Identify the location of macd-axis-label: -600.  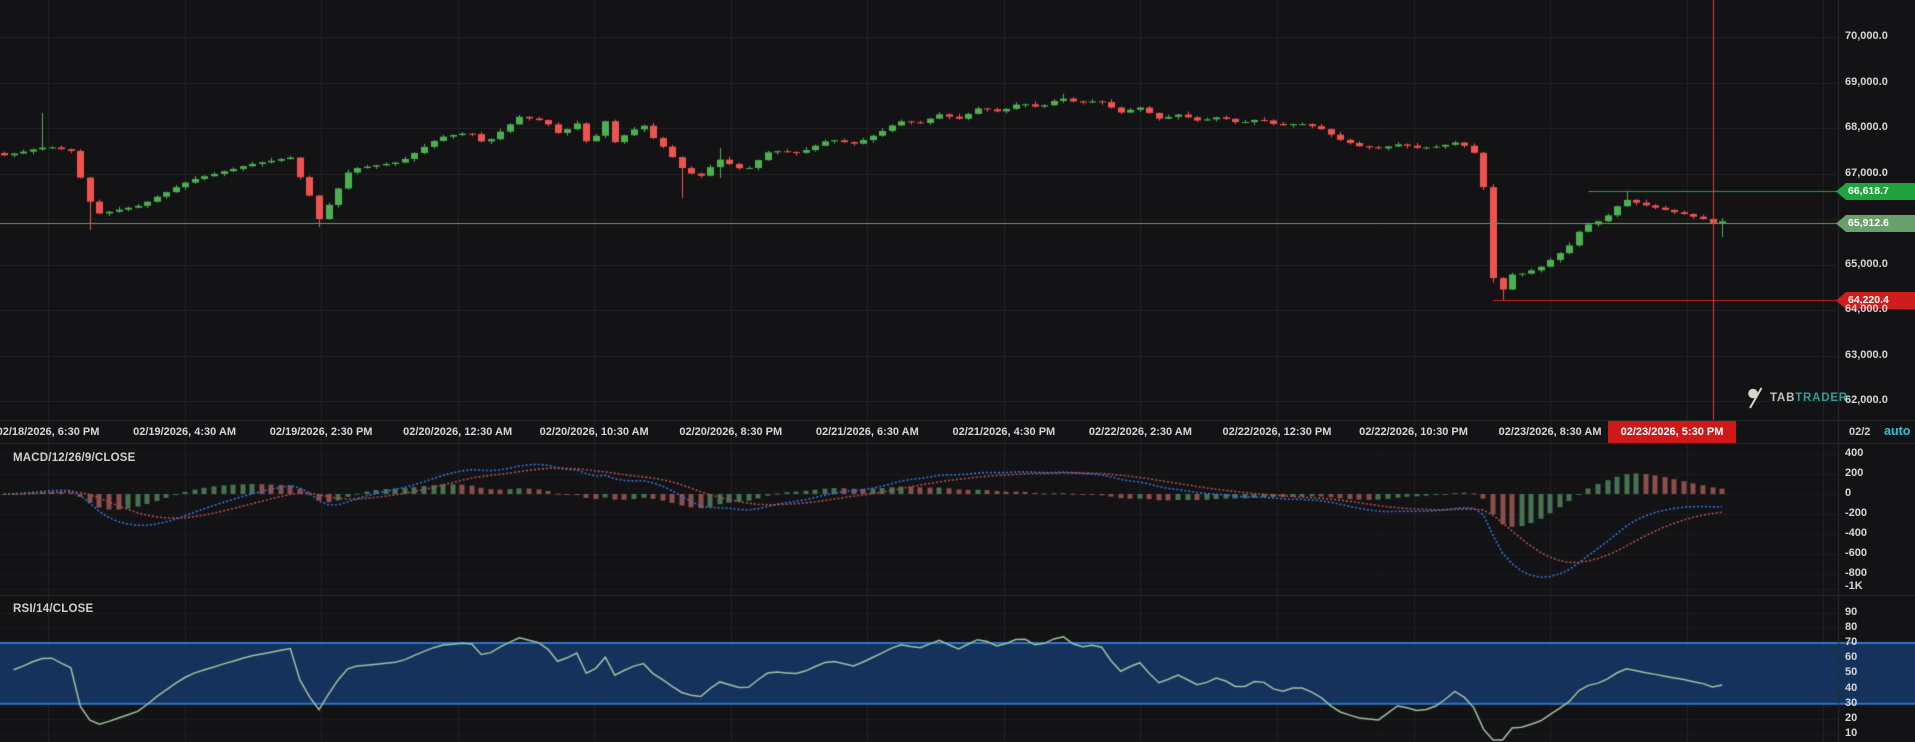
(1856, 553).